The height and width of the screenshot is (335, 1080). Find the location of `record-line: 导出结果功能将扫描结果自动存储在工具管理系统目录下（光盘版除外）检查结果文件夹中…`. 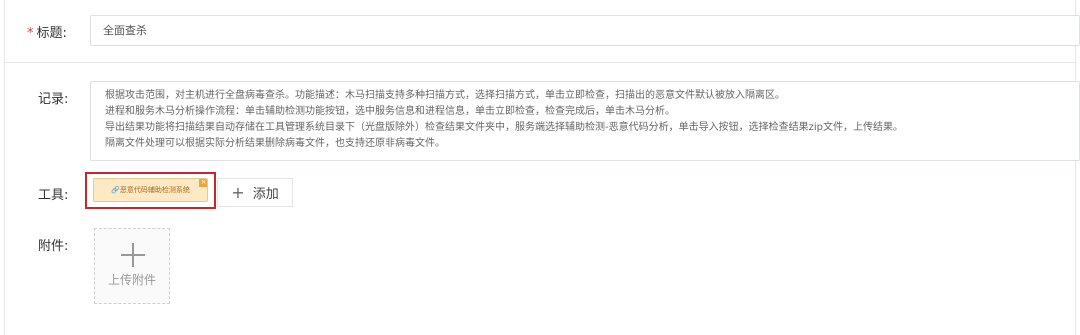

record-line: 导出结果功能将扫描结果自动存储在工具管理系统目录下（光盘版除外）检查结果文件夹中… is located at coordinates (504, 127).